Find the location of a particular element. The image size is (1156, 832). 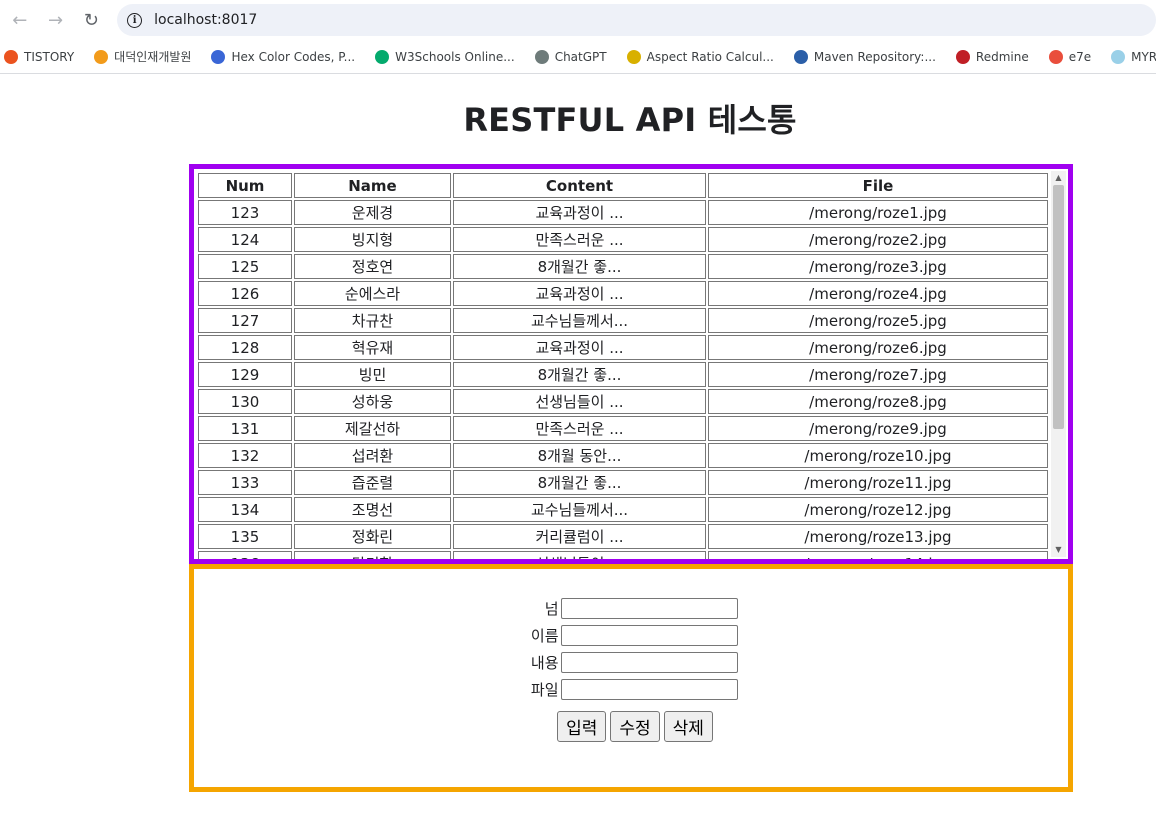

forward-icon: → is located at coordinates (56, 20).